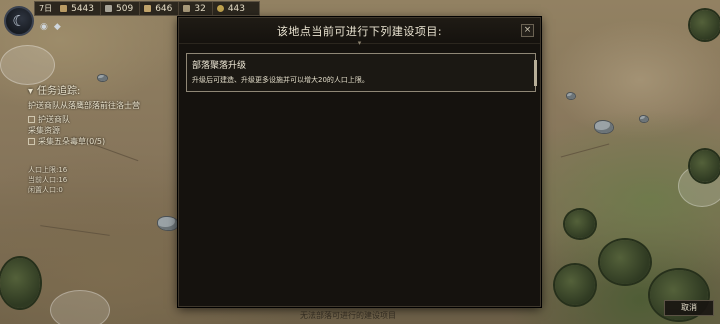 This screenshot has height=324, width=720. What do you see at coordinates (46, 8) in the screenshot?
I see `day-counter: 7日` at bounding box center [46, 8].